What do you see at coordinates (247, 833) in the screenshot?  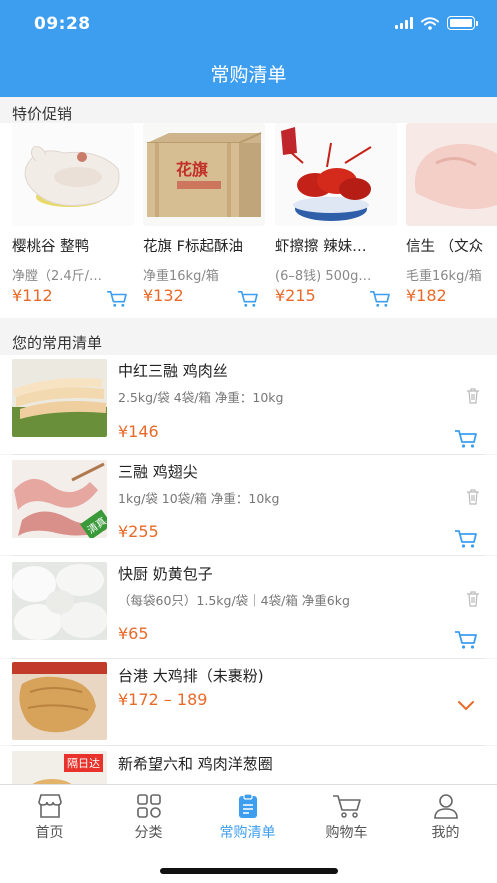 I see `tab-label: 常购清单` at bounding box center [247, 833].